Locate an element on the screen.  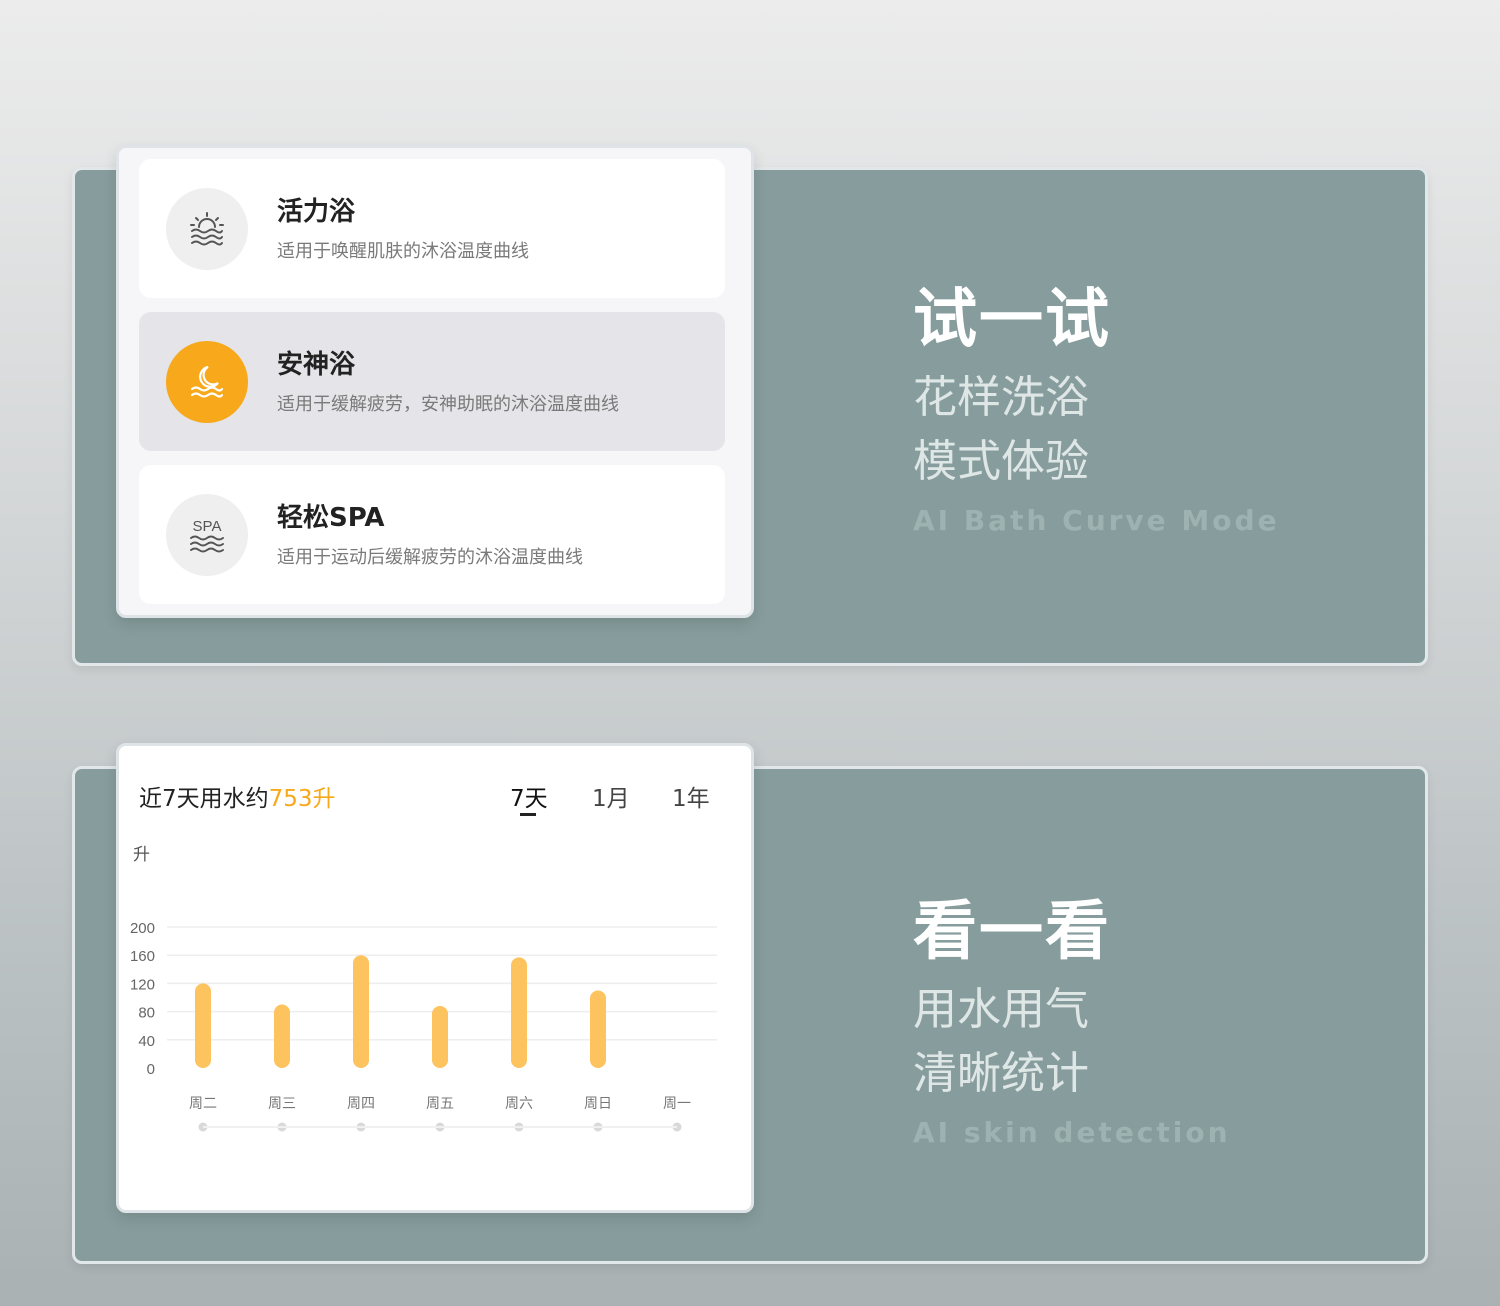
moon-waves-icon is located at coordinates (207, 382).